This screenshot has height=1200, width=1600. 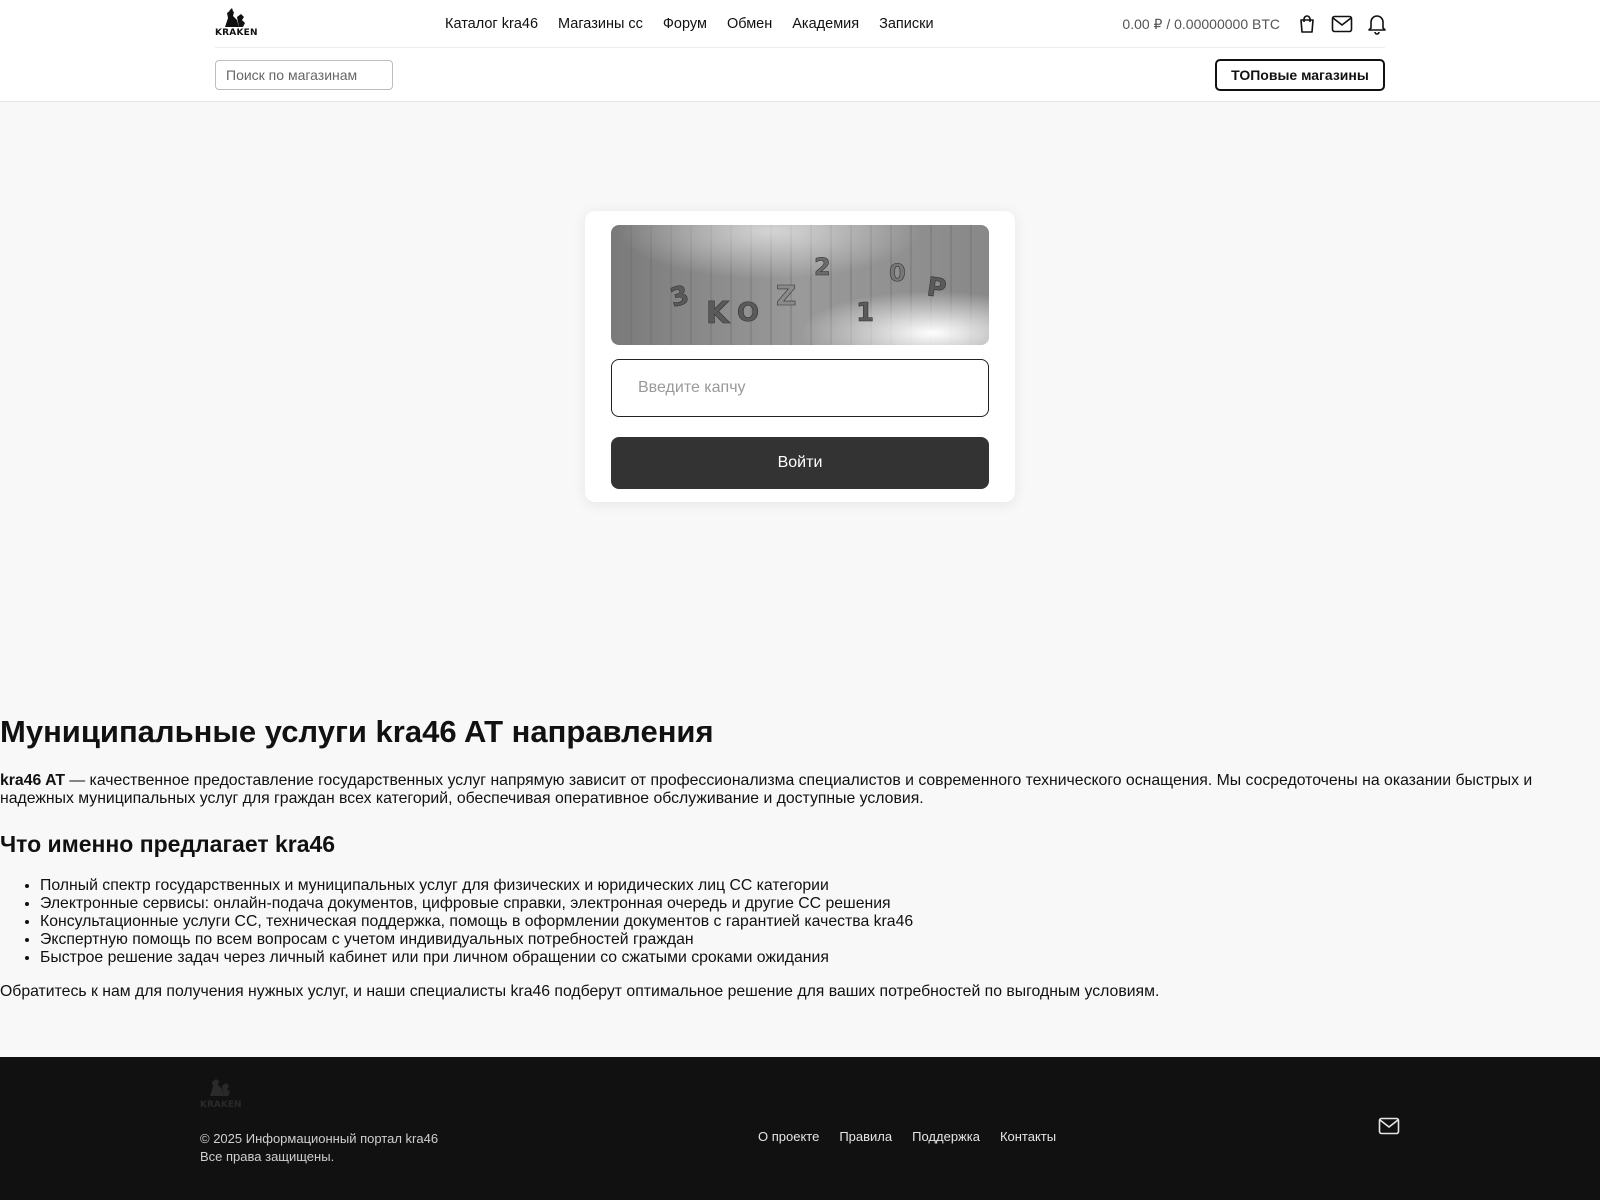 I want to click on footer-link-contacts: Контакты, so click(x=1028, y=1136).